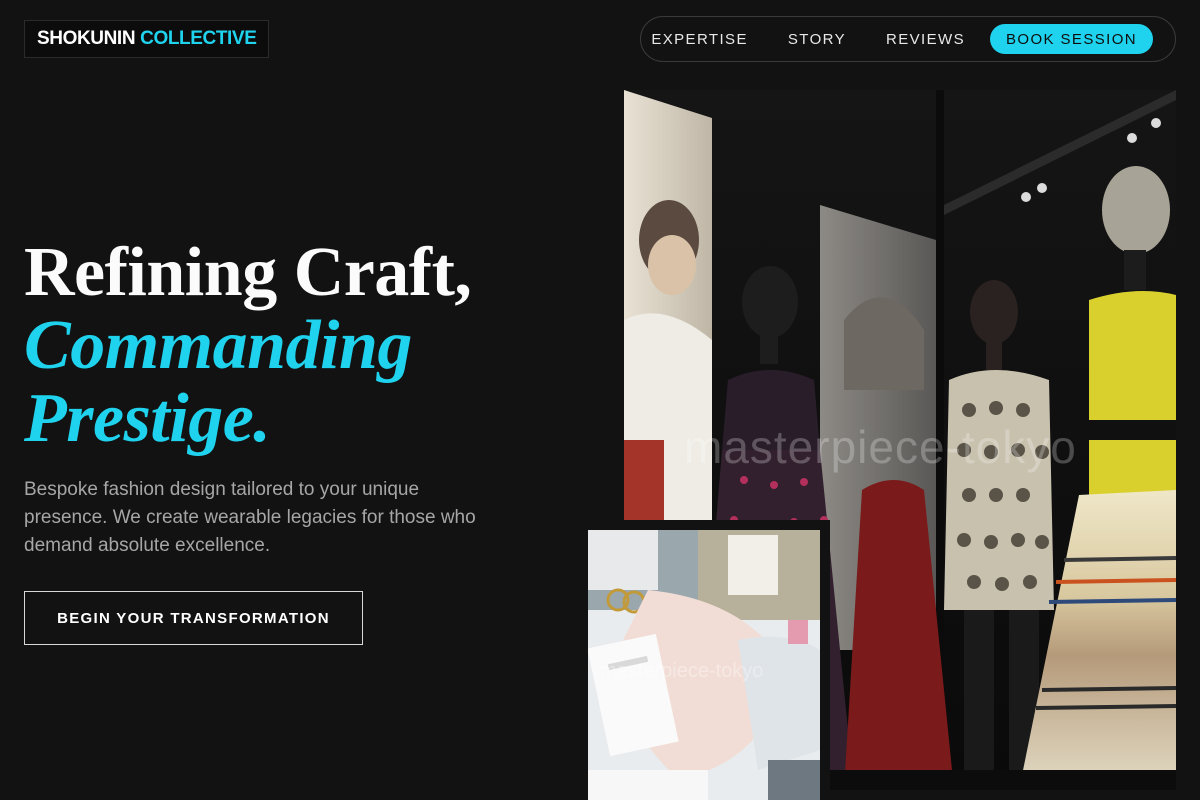  Describe the element at coordinates (193, 618) in the screenshot. I see `begin-transformation-button: BEGIN YOUR TRANSFORMATION` at that location.